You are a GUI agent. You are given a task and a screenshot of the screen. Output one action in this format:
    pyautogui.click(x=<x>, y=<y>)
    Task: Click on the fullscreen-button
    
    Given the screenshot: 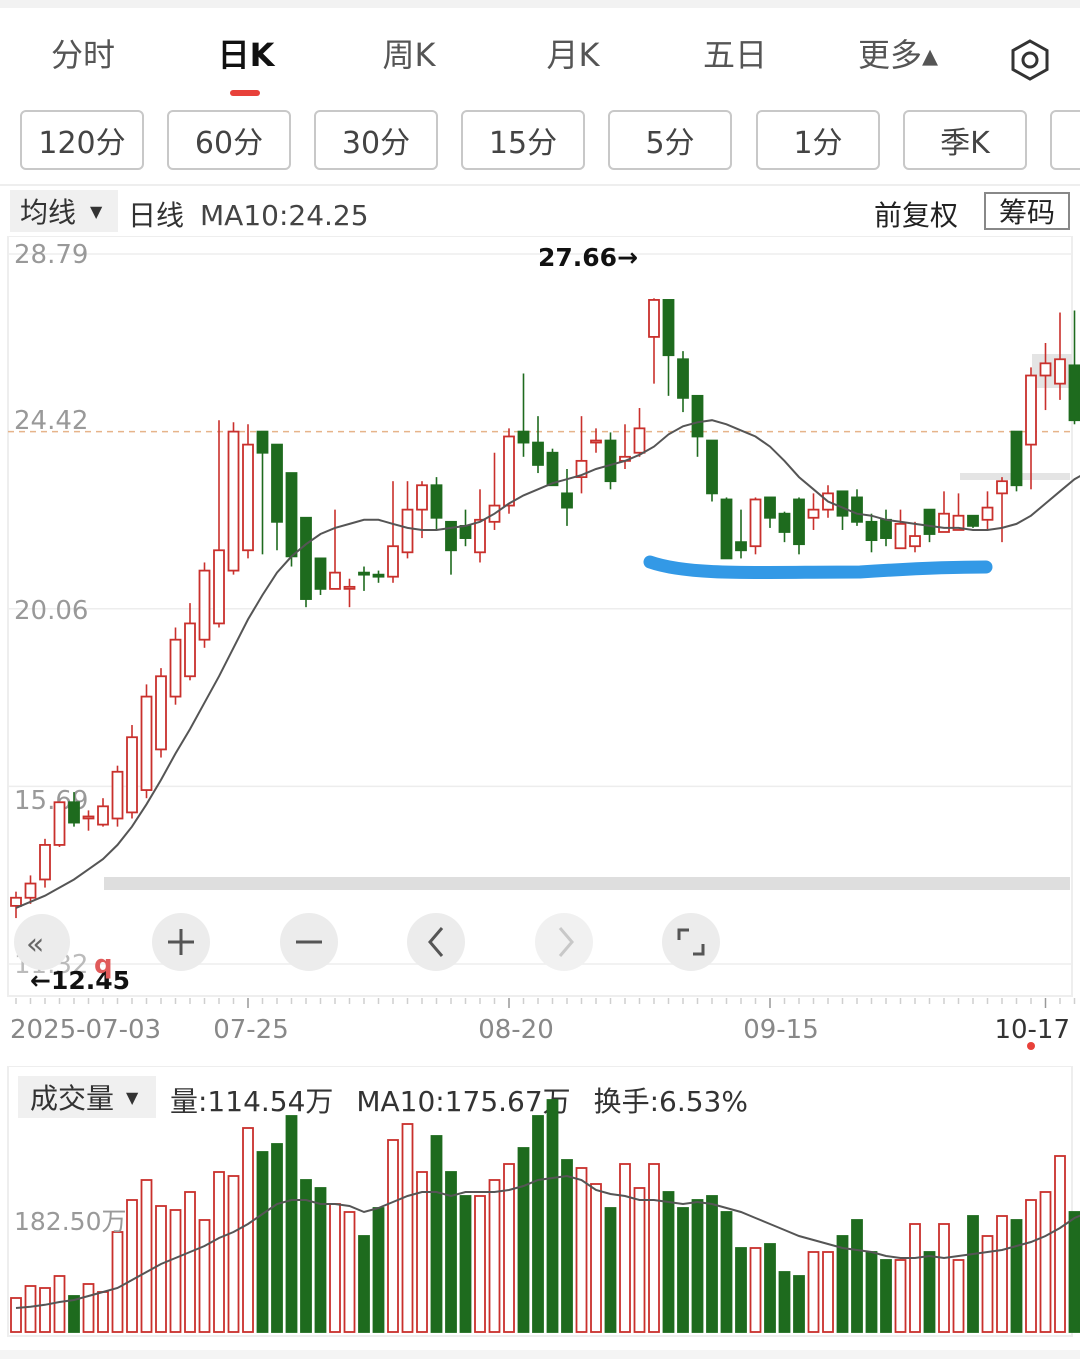 What is the action you would take?
    pyautogui.click(x=691, y=942)
    